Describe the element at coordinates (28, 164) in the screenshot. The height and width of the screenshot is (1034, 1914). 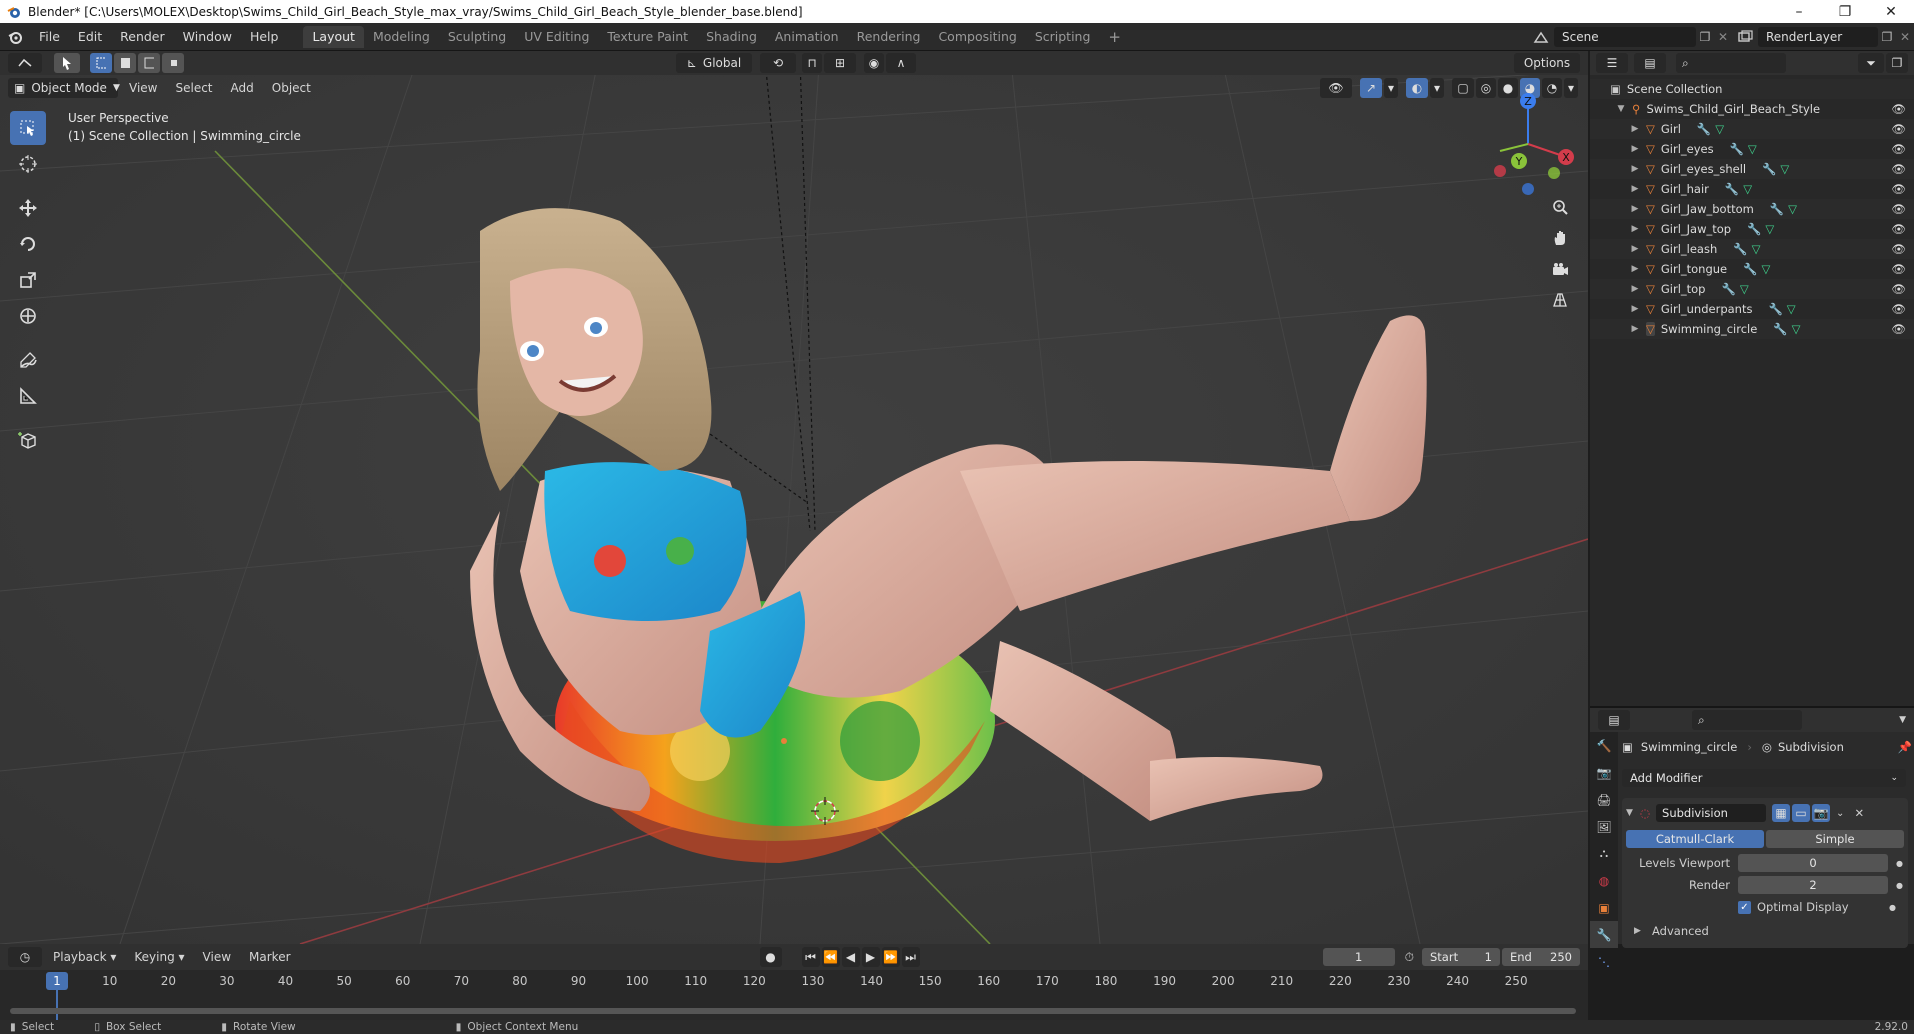
I see `cursor-tool` at that location.